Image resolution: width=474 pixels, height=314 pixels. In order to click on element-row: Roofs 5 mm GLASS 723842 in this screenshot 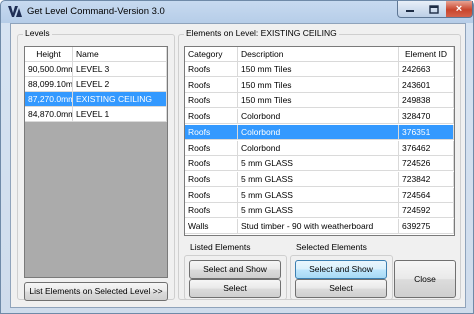, I will do `click(319, 179)`.